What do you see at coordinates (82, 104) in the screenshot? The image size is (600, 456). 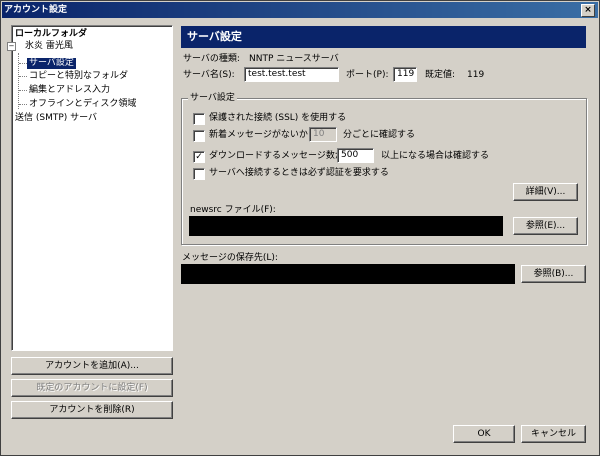 I see `tree-item-offline-disk: オフラインとディスク領域` at bounding box center [82, 104].